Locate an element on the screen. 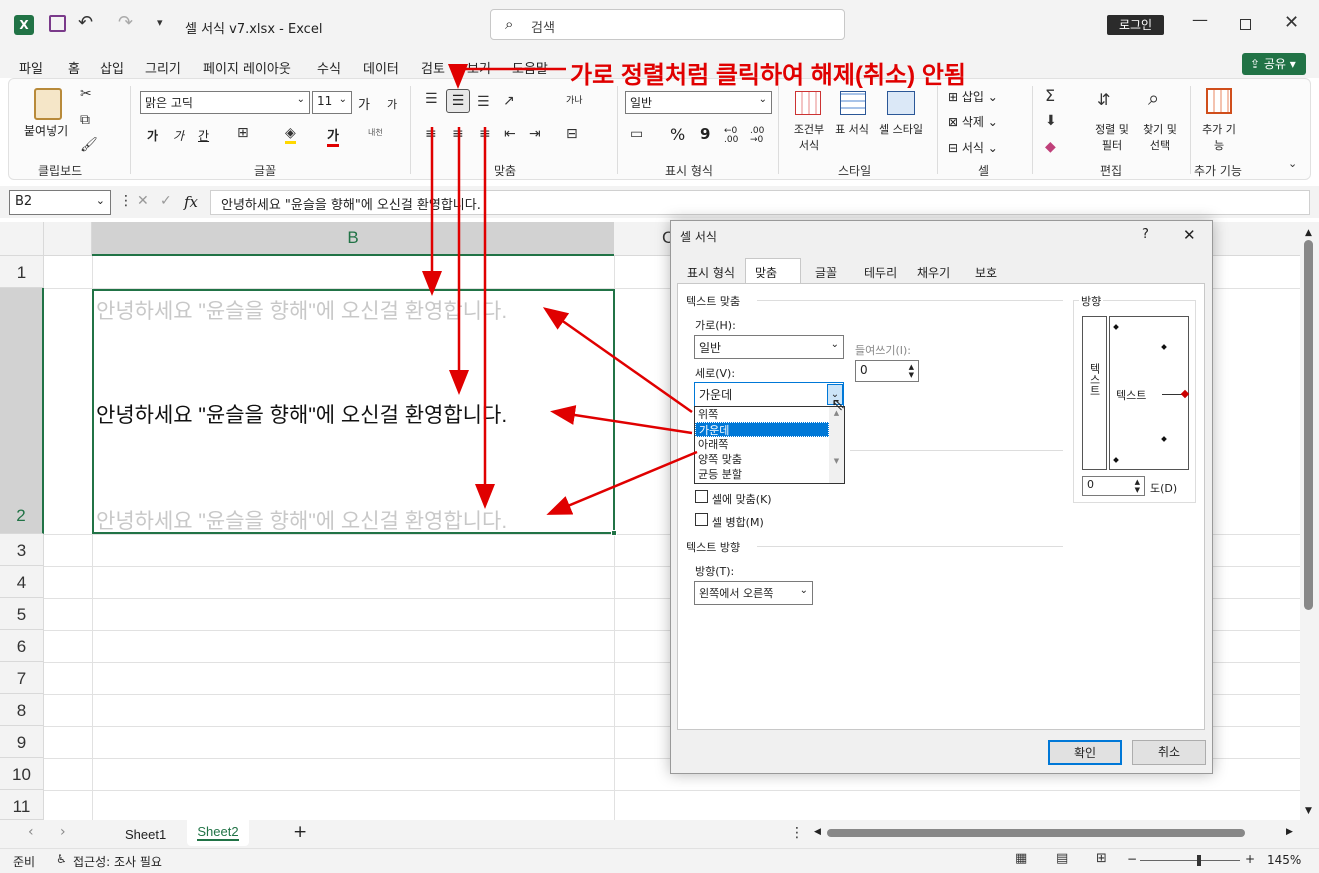  arrow-option-bottom is located at coordinates (622, 482).